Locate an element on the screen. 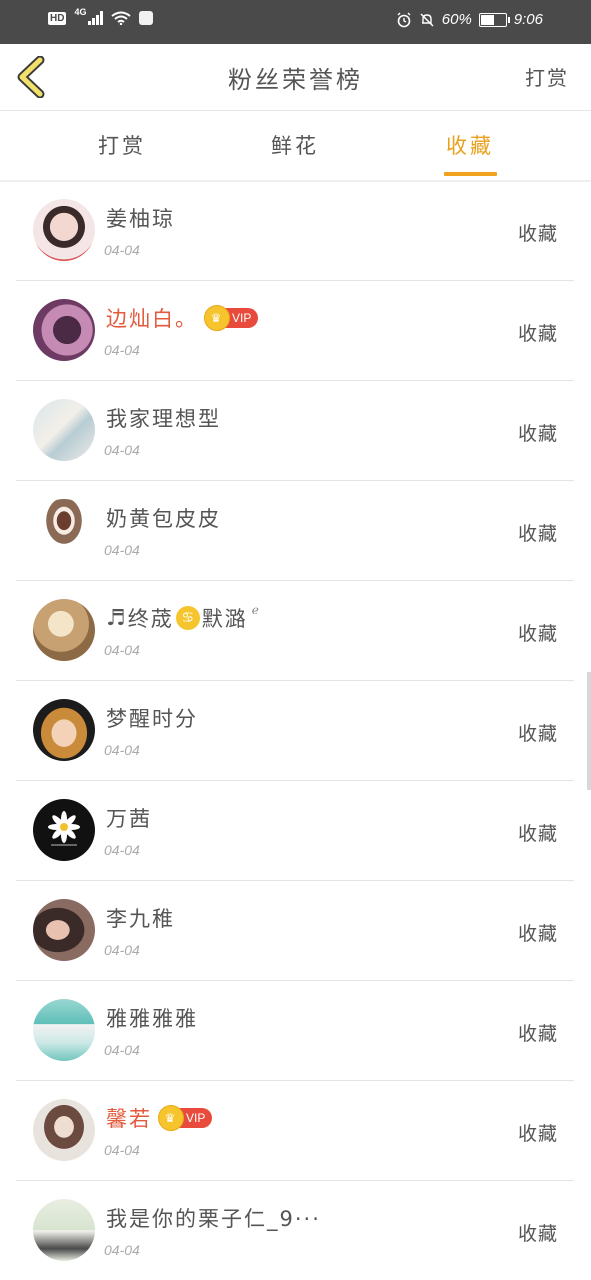 The width and height of the screenshot is (591, 1280). fan-name: 雅雅雅雅 is located at coordinates (152, 1019).